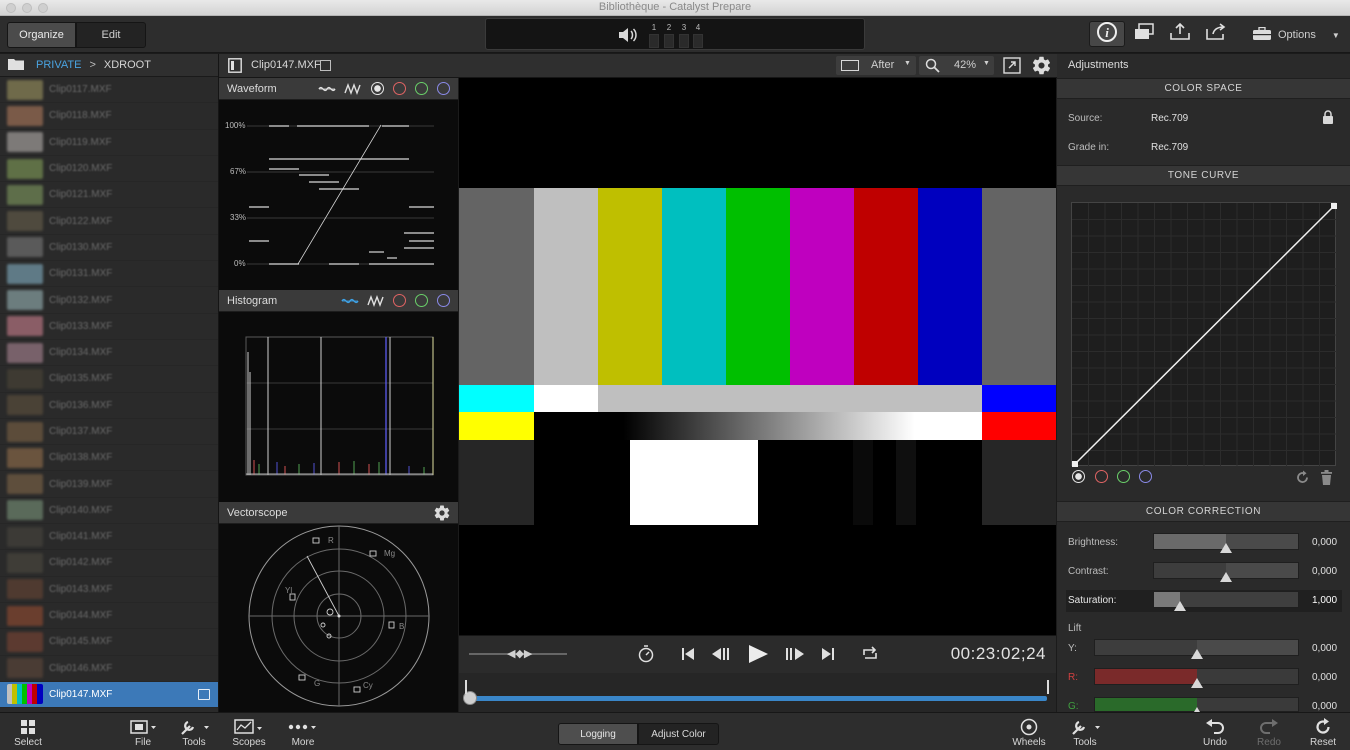 The width and height of the screenshot is (1350, 750). I want to click on lift-y-slider, so click(1196, 649).